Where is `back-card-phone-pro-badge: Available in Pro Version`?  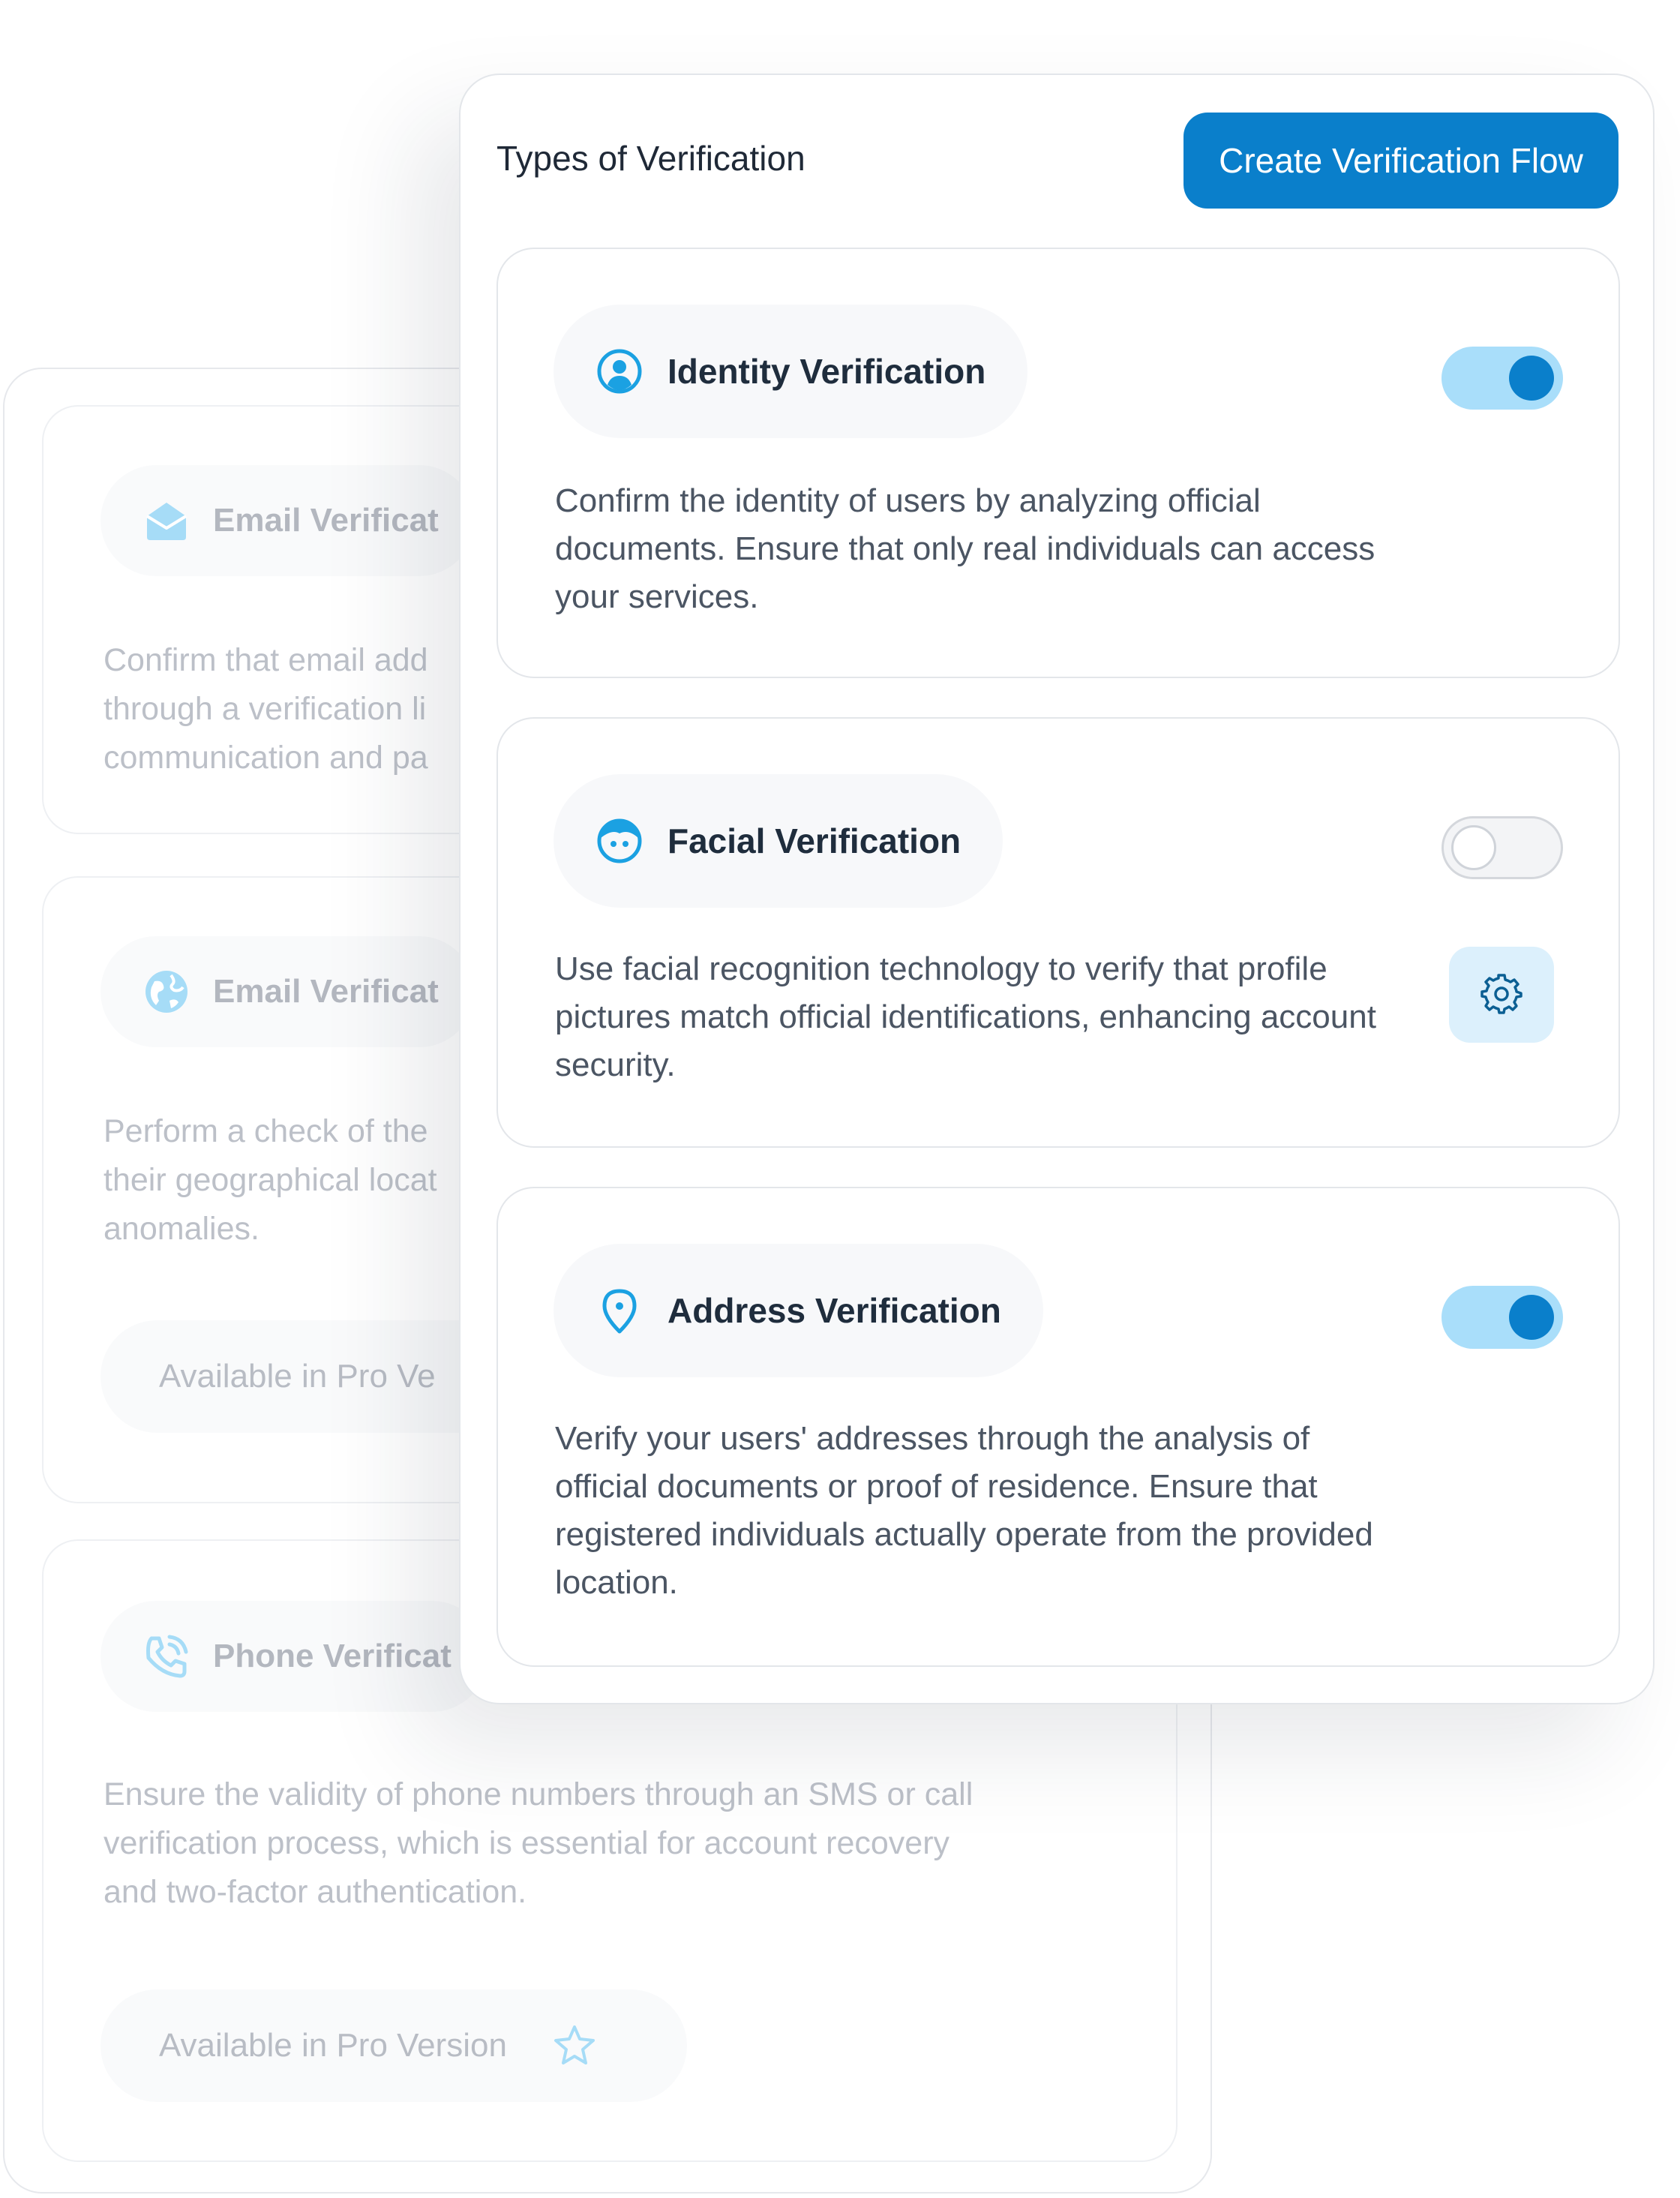 back-card-phone-pro-badge: Available in Pro Version is located at coordinates (393, 2045).